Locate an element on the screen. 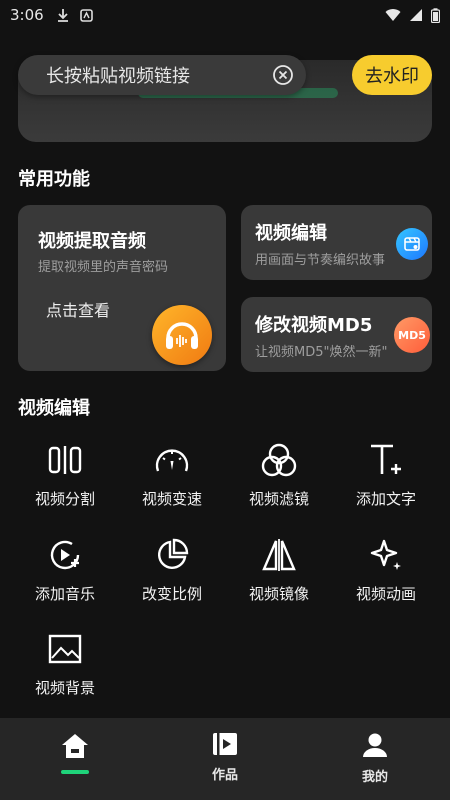 Image resolution: width=450 pixels, height=800 pixels. tool-split: 视频分割 is located at coordinates (65, 485).